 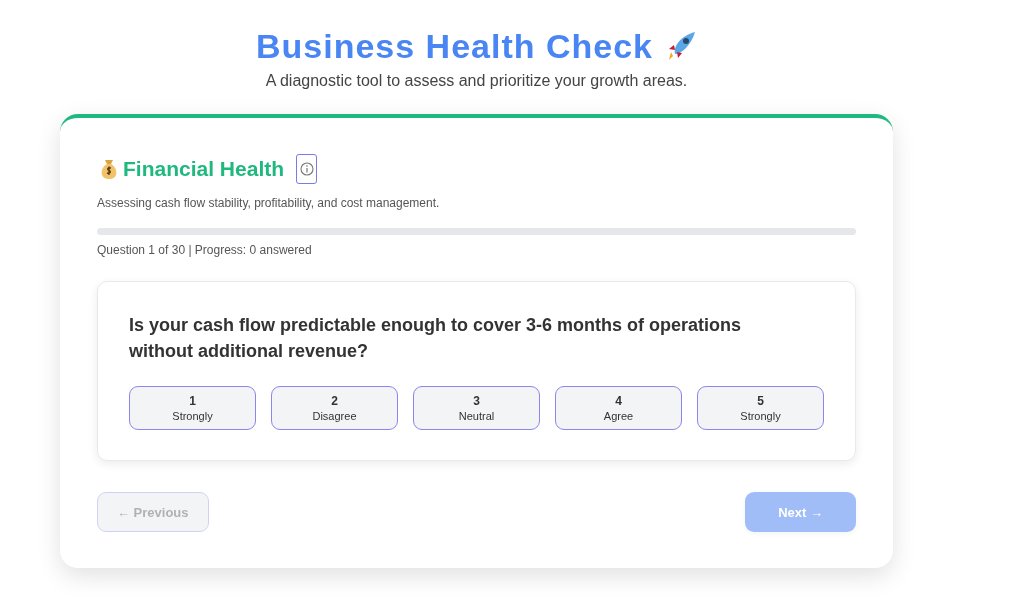 I want to click on page-title: Business Health Check, so click(x=454, y=46).